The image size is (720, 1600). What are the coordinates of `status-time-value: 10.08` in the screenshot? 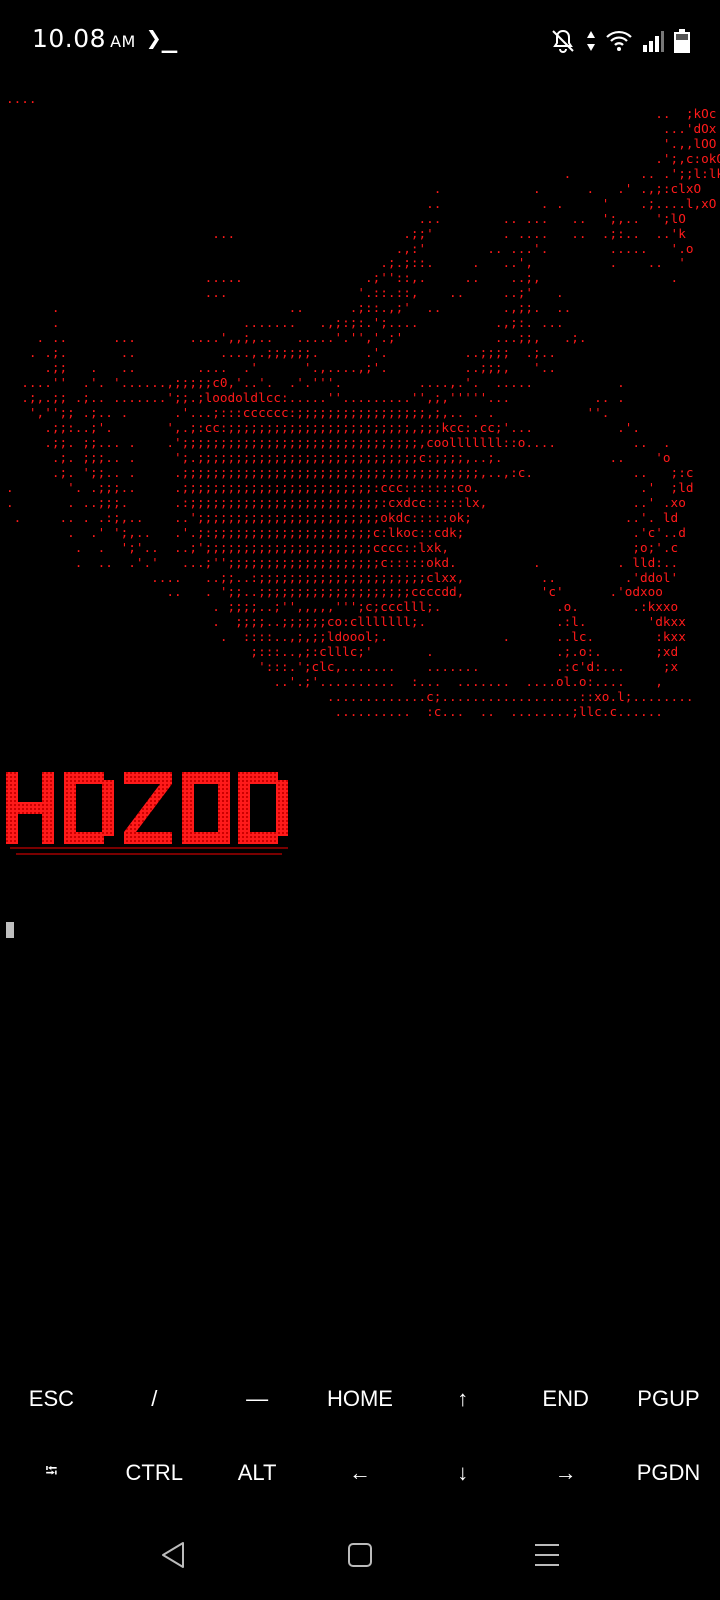 It's located at (69, 38).